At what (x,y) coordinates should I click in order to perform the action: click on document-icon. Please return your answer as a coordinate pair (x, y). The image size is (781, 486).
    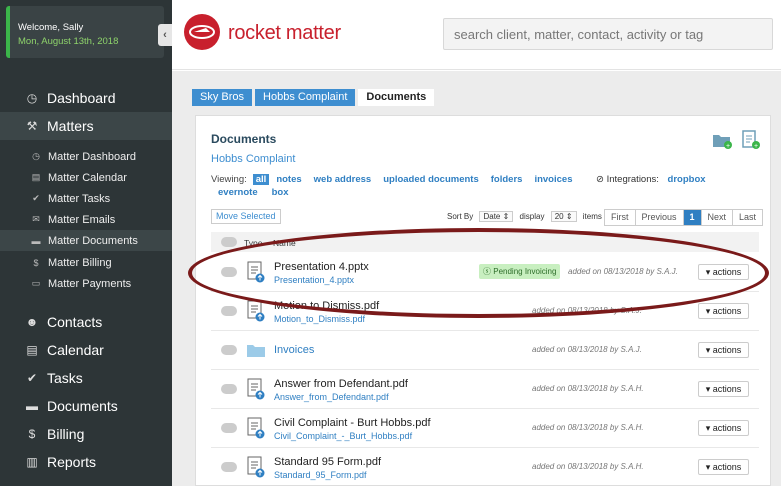
    Looking at the image, I should click on (256, 428).